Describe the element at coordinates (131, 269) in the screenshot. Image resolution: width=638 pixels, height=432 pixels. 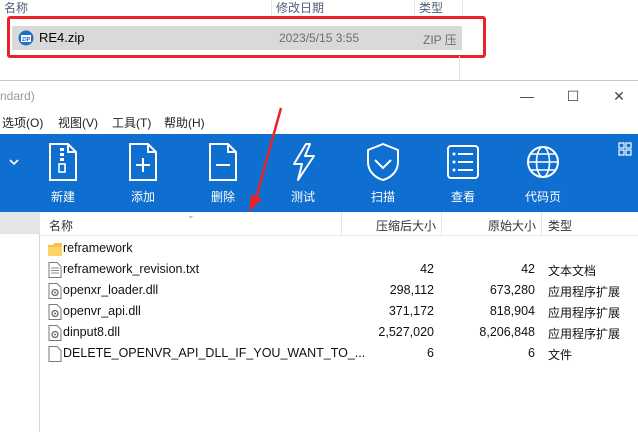
I see `file-name: reframework_revision.txt` at that location.